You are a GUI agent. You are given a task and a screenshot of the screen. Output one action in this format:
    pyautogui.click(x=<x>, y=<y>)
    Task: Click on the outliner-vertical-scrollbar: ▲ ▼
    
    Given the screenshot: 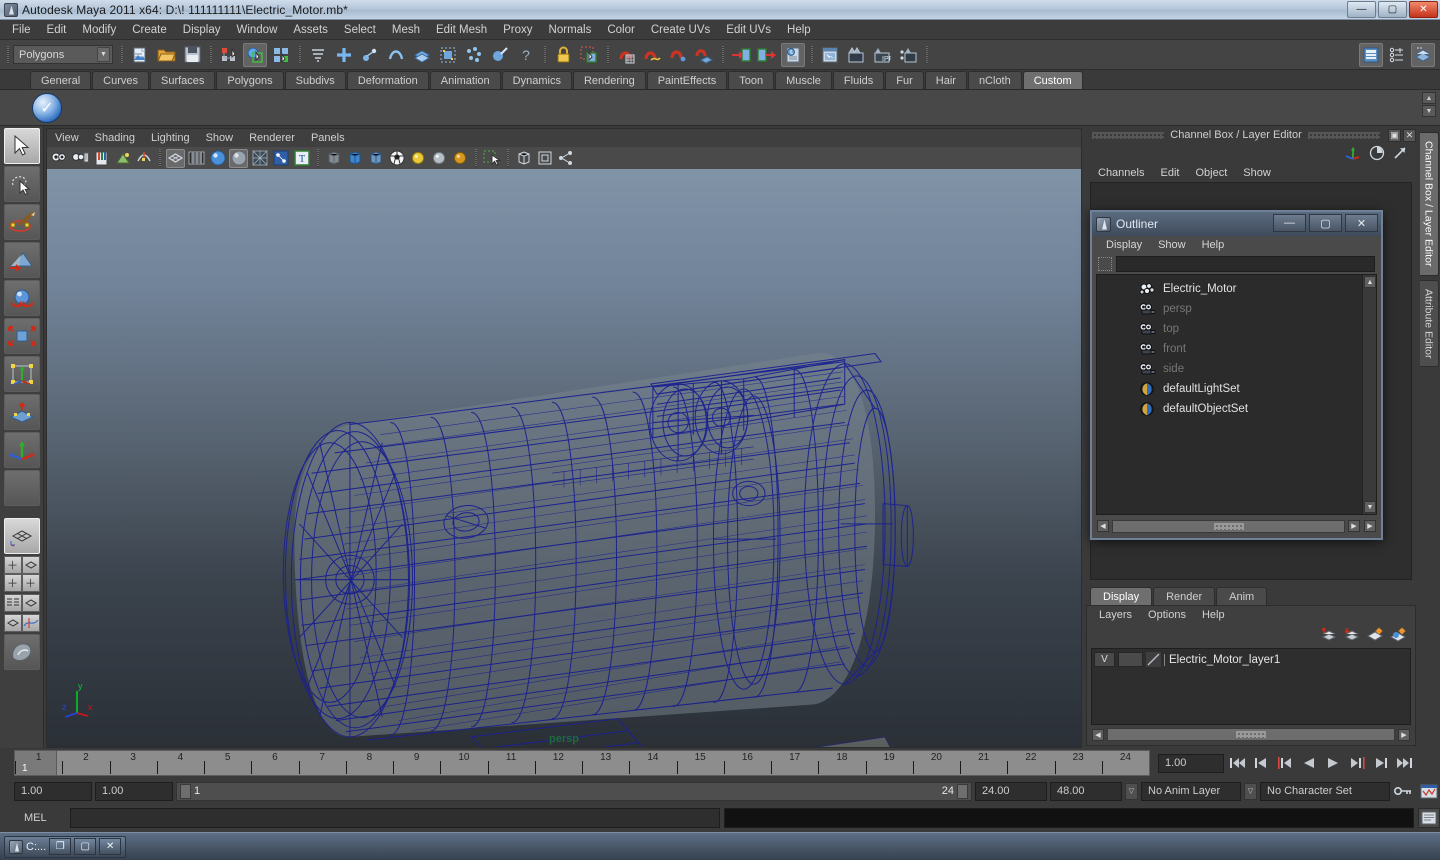 What is the action you would take?
    pyautogui.click(x=1369, y=394)
    